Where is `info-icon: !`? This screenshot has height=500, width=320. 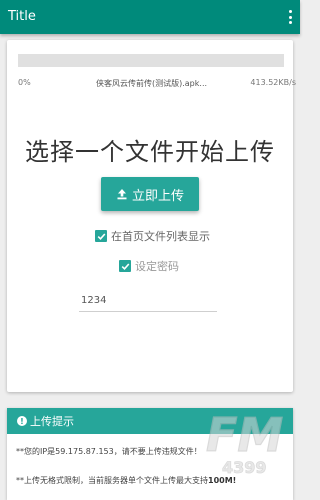
info-icon: ! is located at coordinates (22, 421).